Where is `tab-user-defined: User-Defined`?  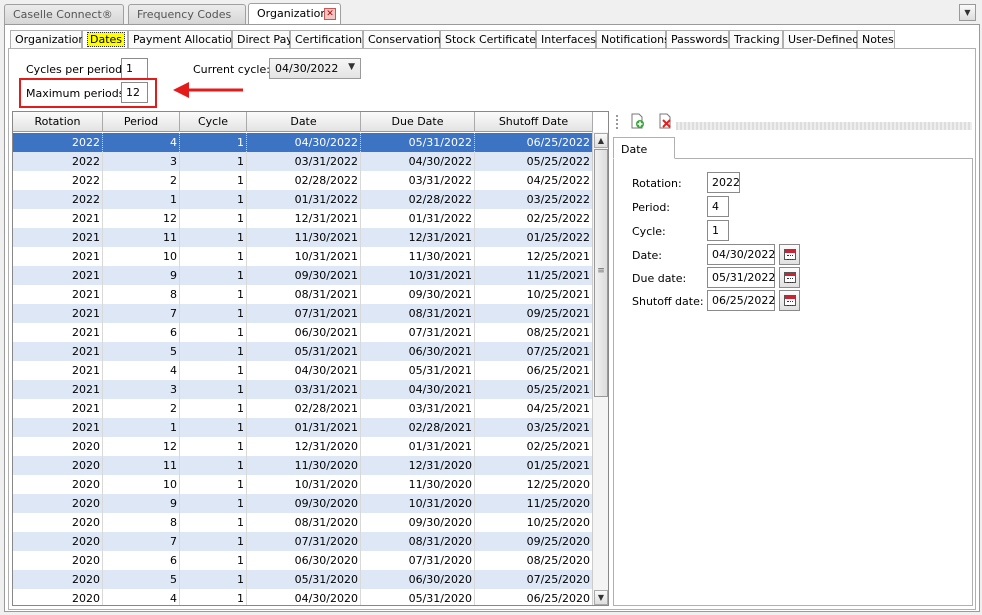
tab-user-defined: User-Defined is located at coordinates (821, 39).